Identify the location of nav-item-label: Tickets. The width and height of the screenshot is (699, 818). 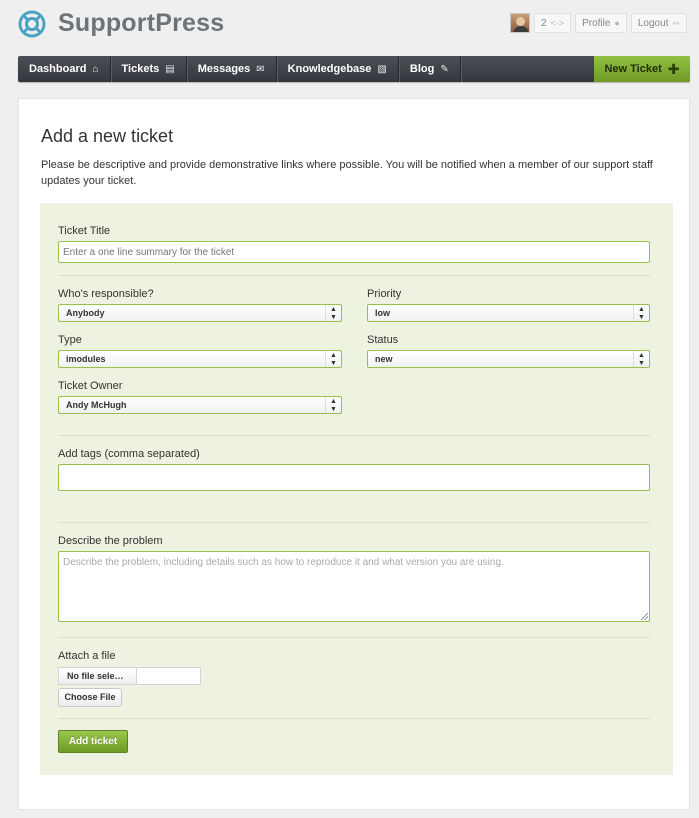
(140, 69).